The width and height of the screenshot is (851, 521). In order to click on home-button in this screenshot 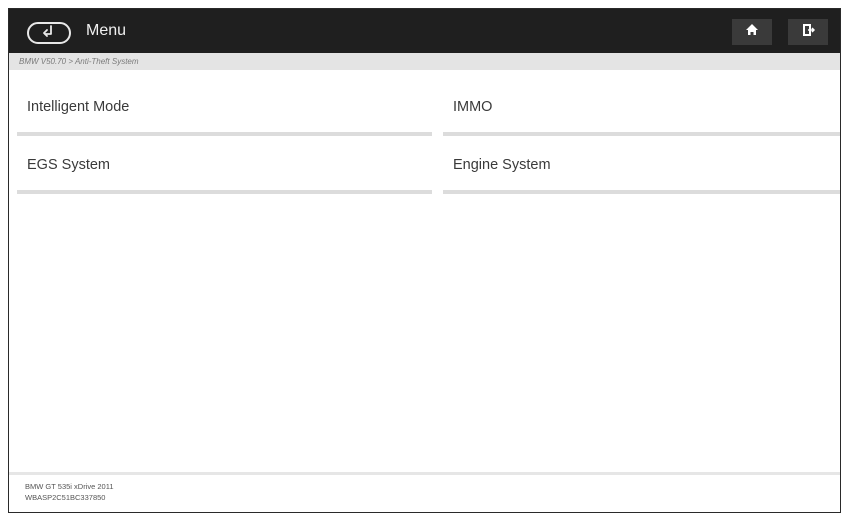, I will do `click(752, 32)`.